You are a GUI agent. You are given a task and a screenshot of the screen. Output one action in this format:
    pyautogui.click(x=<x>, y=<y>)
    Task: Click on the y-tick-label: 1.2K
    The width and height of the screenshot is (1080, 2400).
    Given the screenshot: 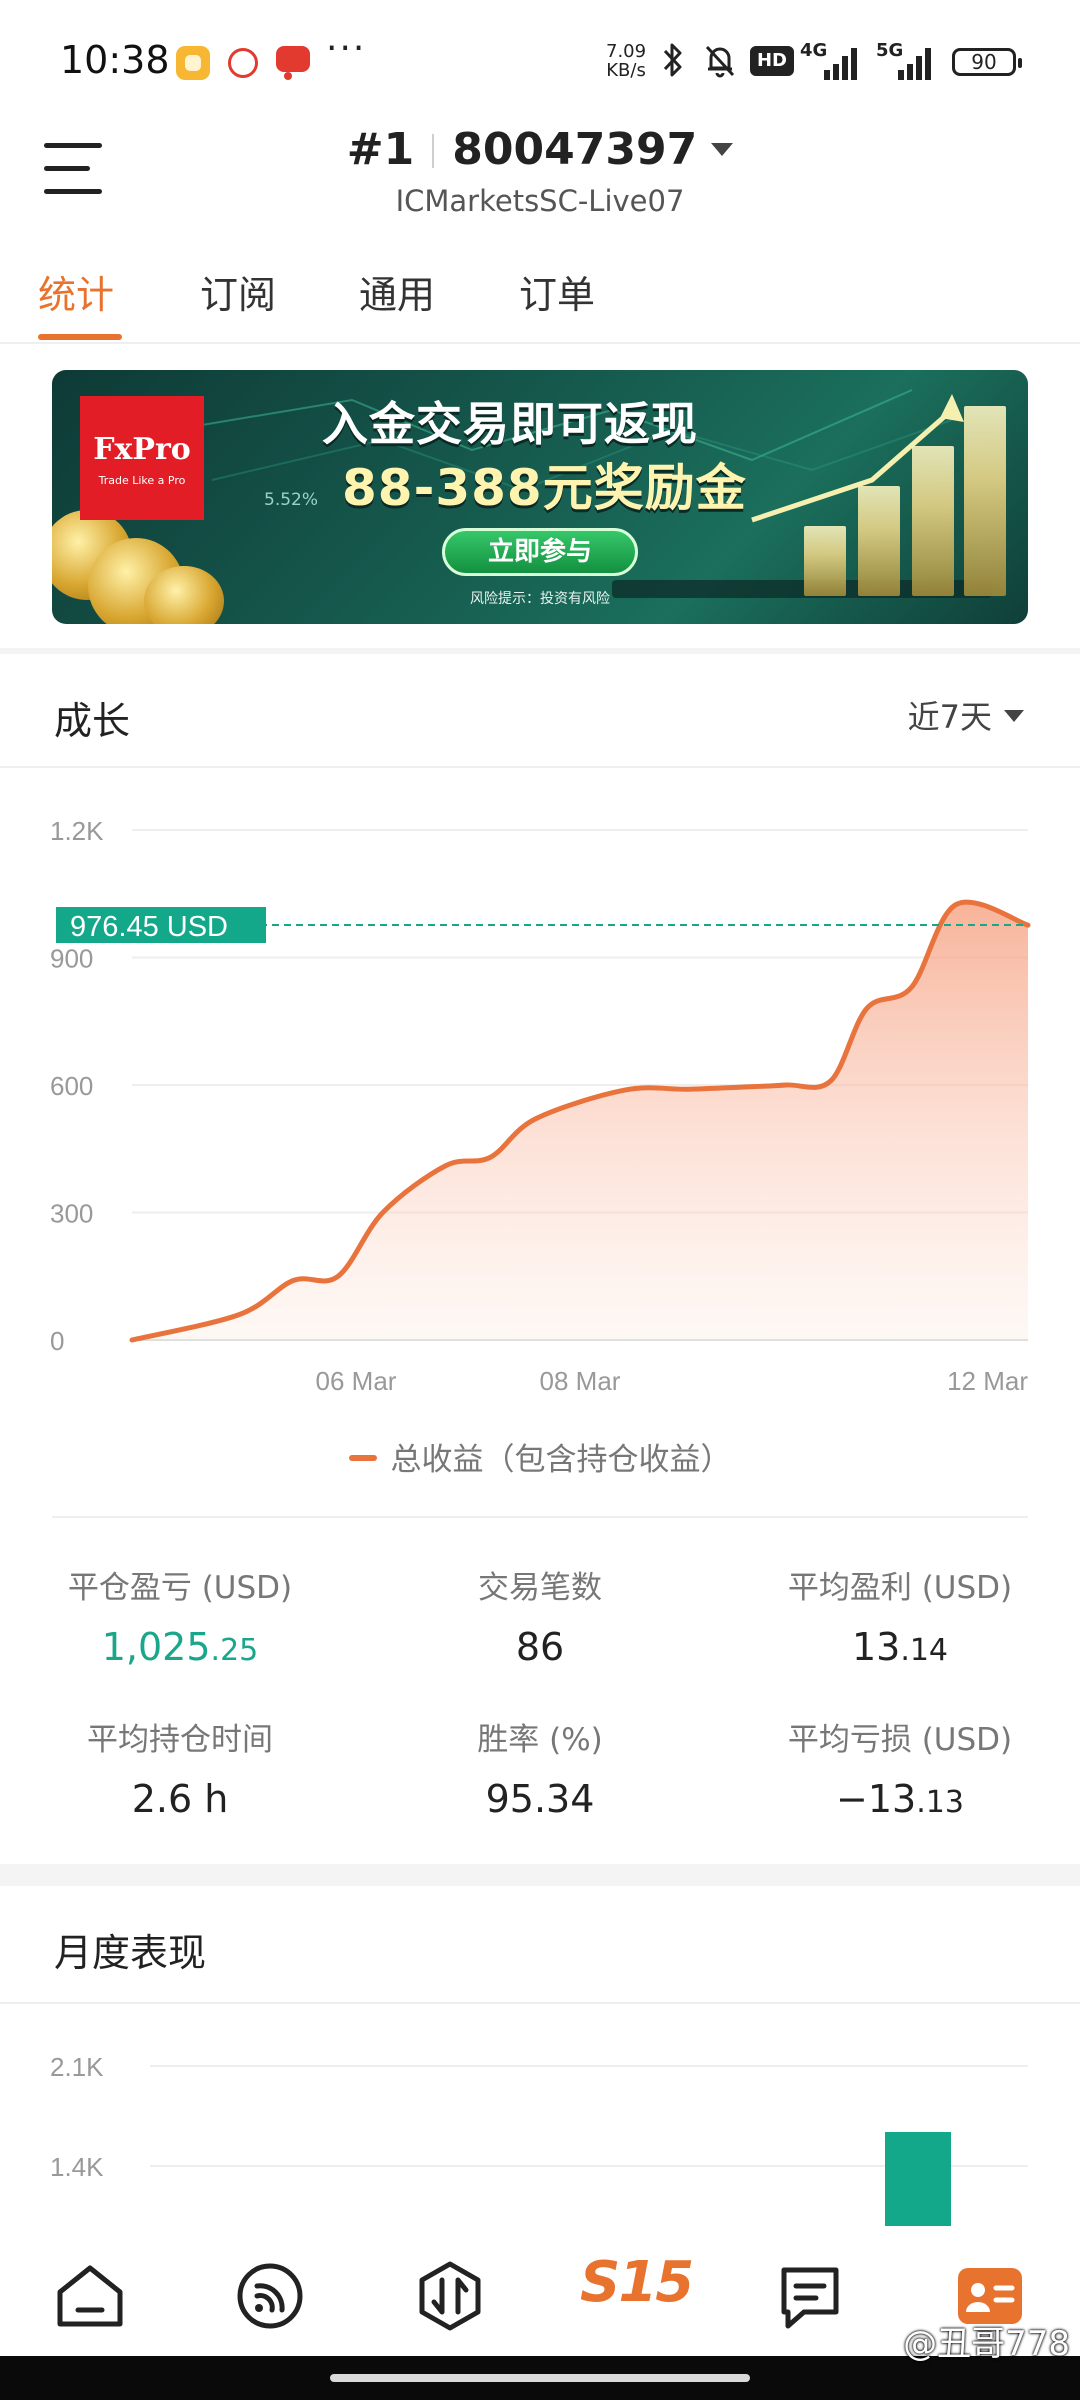 What is the action you would take?
    pyautogui.click(x=77, y=831)
    